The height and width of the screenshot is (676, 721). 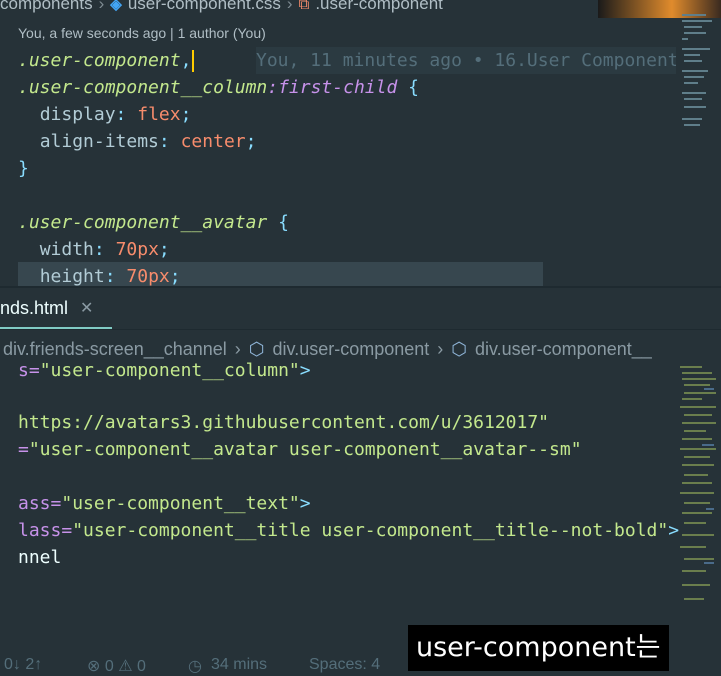 What do you see at coordinates (164, 370) in the screenshot?
I see `code-line: s="user-component__column">` at bounding box center [164, 370].